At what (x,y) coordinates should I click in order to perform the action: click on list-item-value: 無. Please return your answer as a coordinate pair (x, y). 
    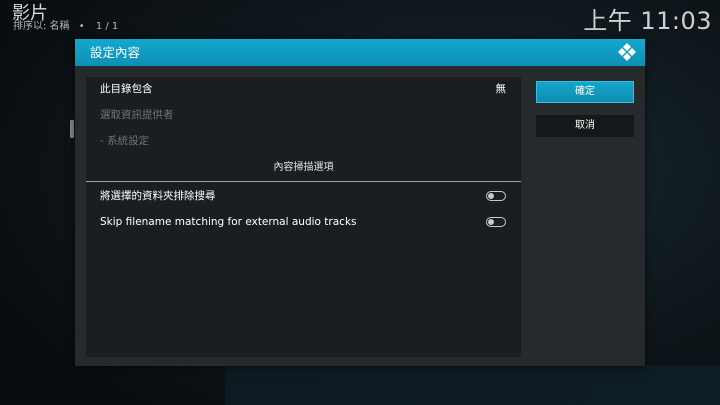
    Looking at the image, I should click on (501, 89).